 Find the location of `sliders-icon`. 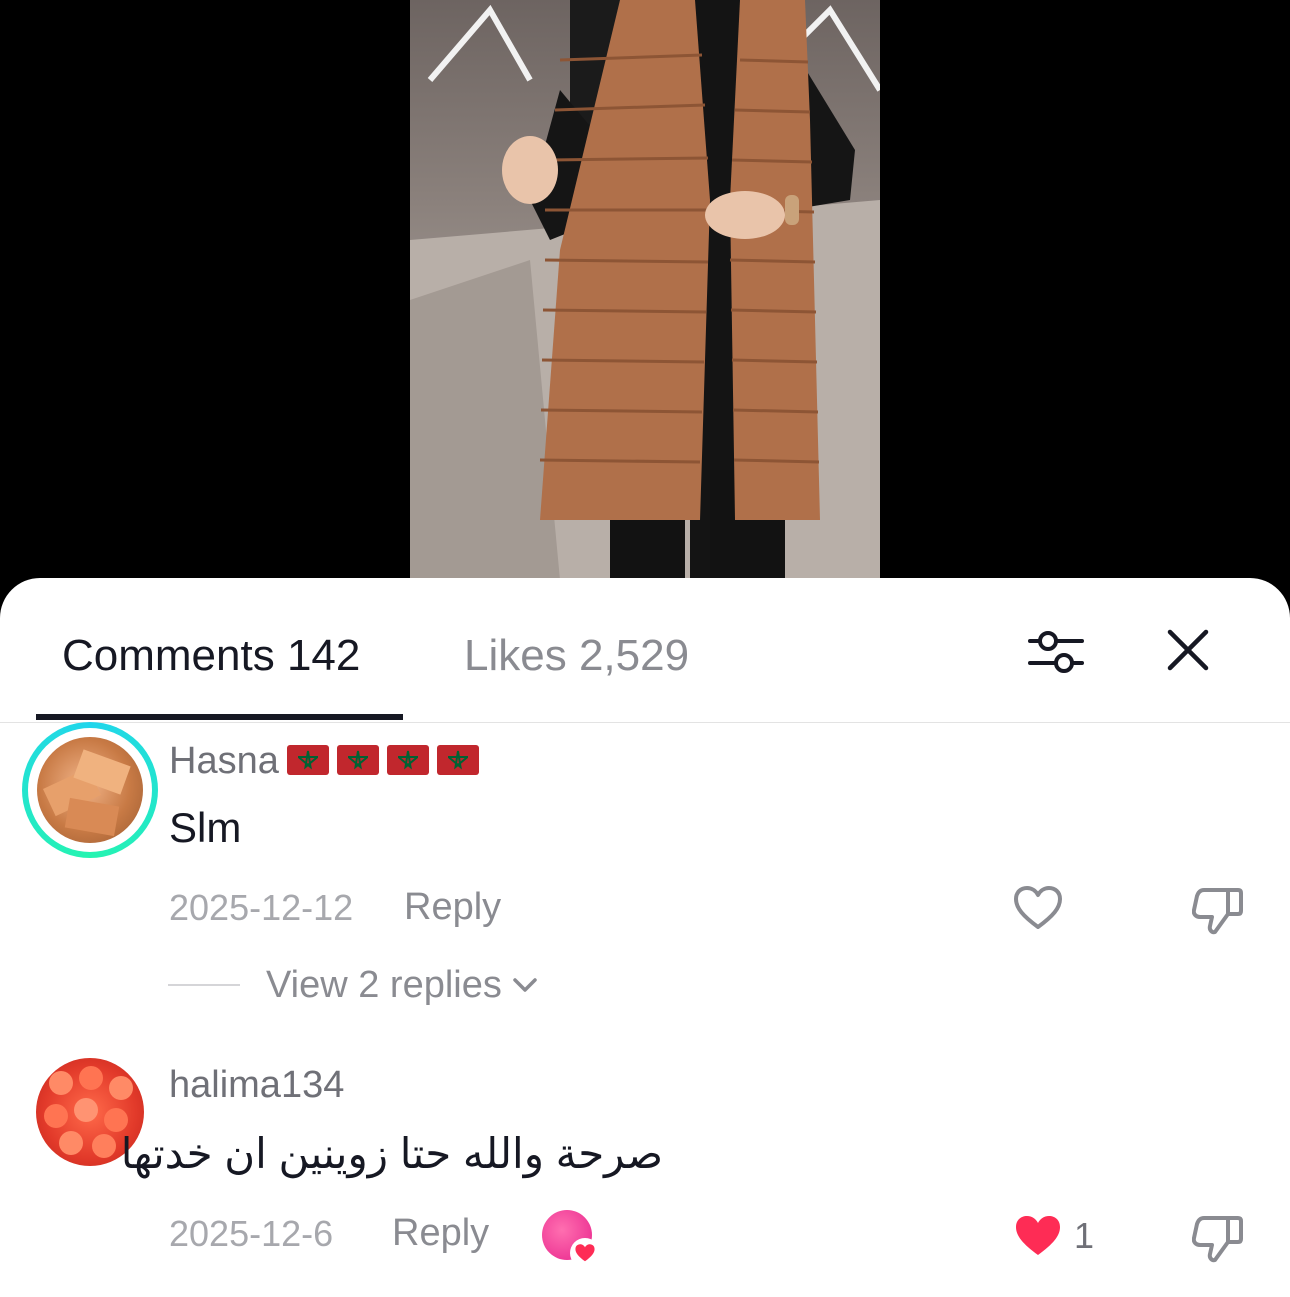

sliders-icon is located at coordinates (1056, 652).